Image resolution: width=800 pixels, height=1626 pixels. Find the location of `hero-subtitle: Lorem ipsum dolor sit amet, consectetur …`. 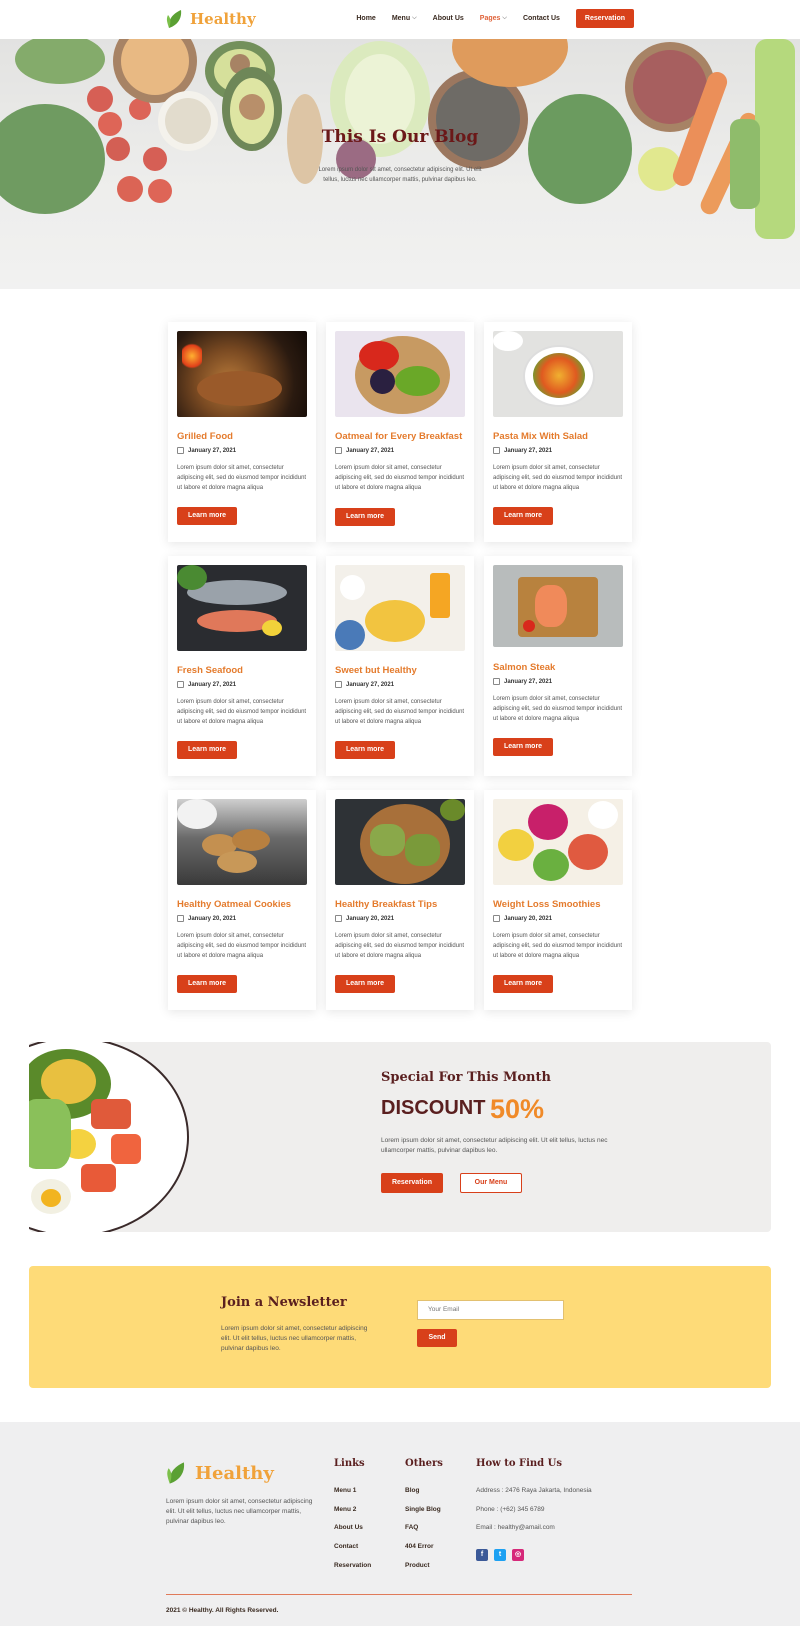

hero-subtitle: Lorem ipsum dolor sit amet, consectetur … is located at coordinates (400, 175).